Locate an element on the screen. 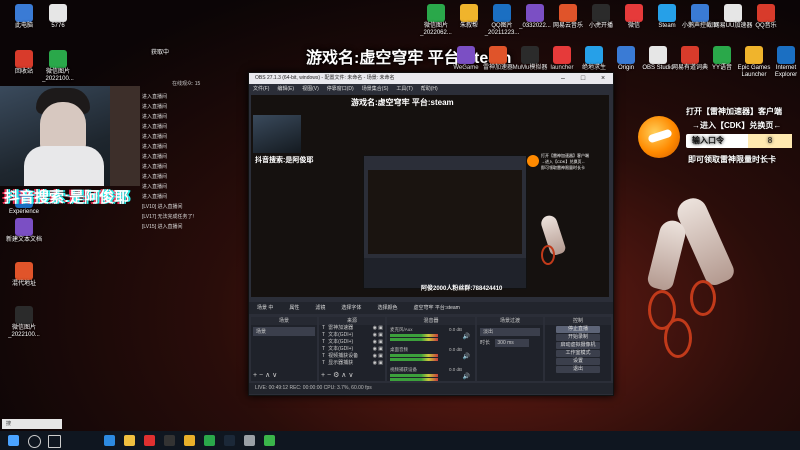 The image size is (800, 450). obs-menu-item: 帮助(H) is located at coordinates (429, 89).